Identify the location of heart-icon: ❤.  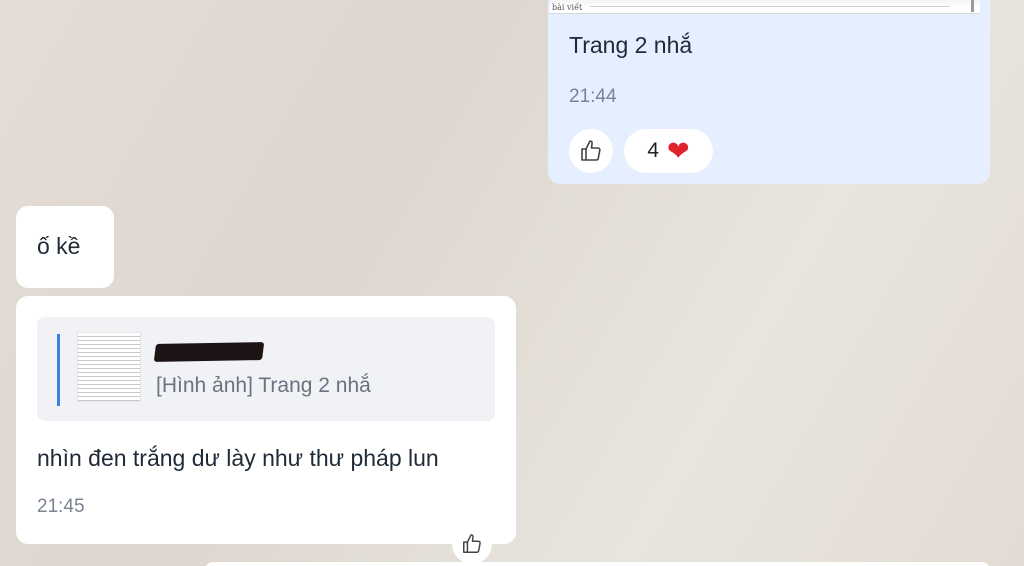
(678, 150).